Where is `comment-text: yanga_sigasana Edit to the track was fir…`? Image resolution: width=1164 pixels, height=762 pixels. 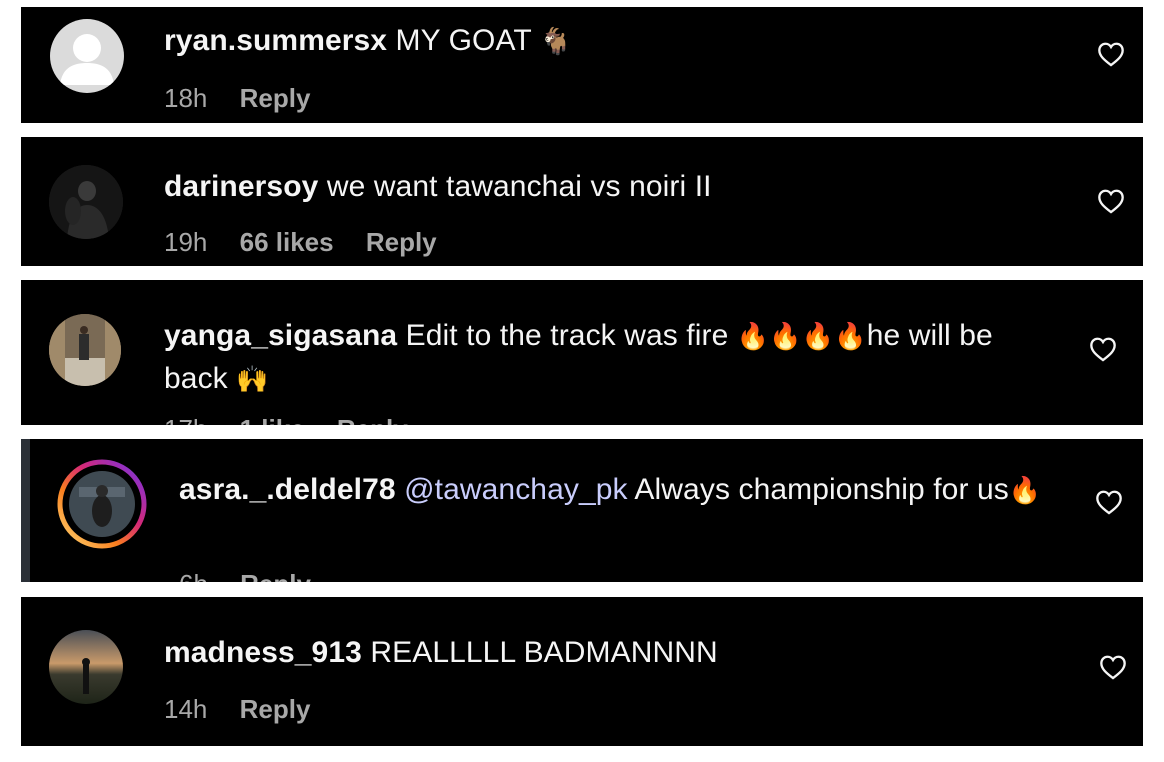
comment-text: yanga_sigasana Edit to the track was fir… is located at coordinates (614, 358).